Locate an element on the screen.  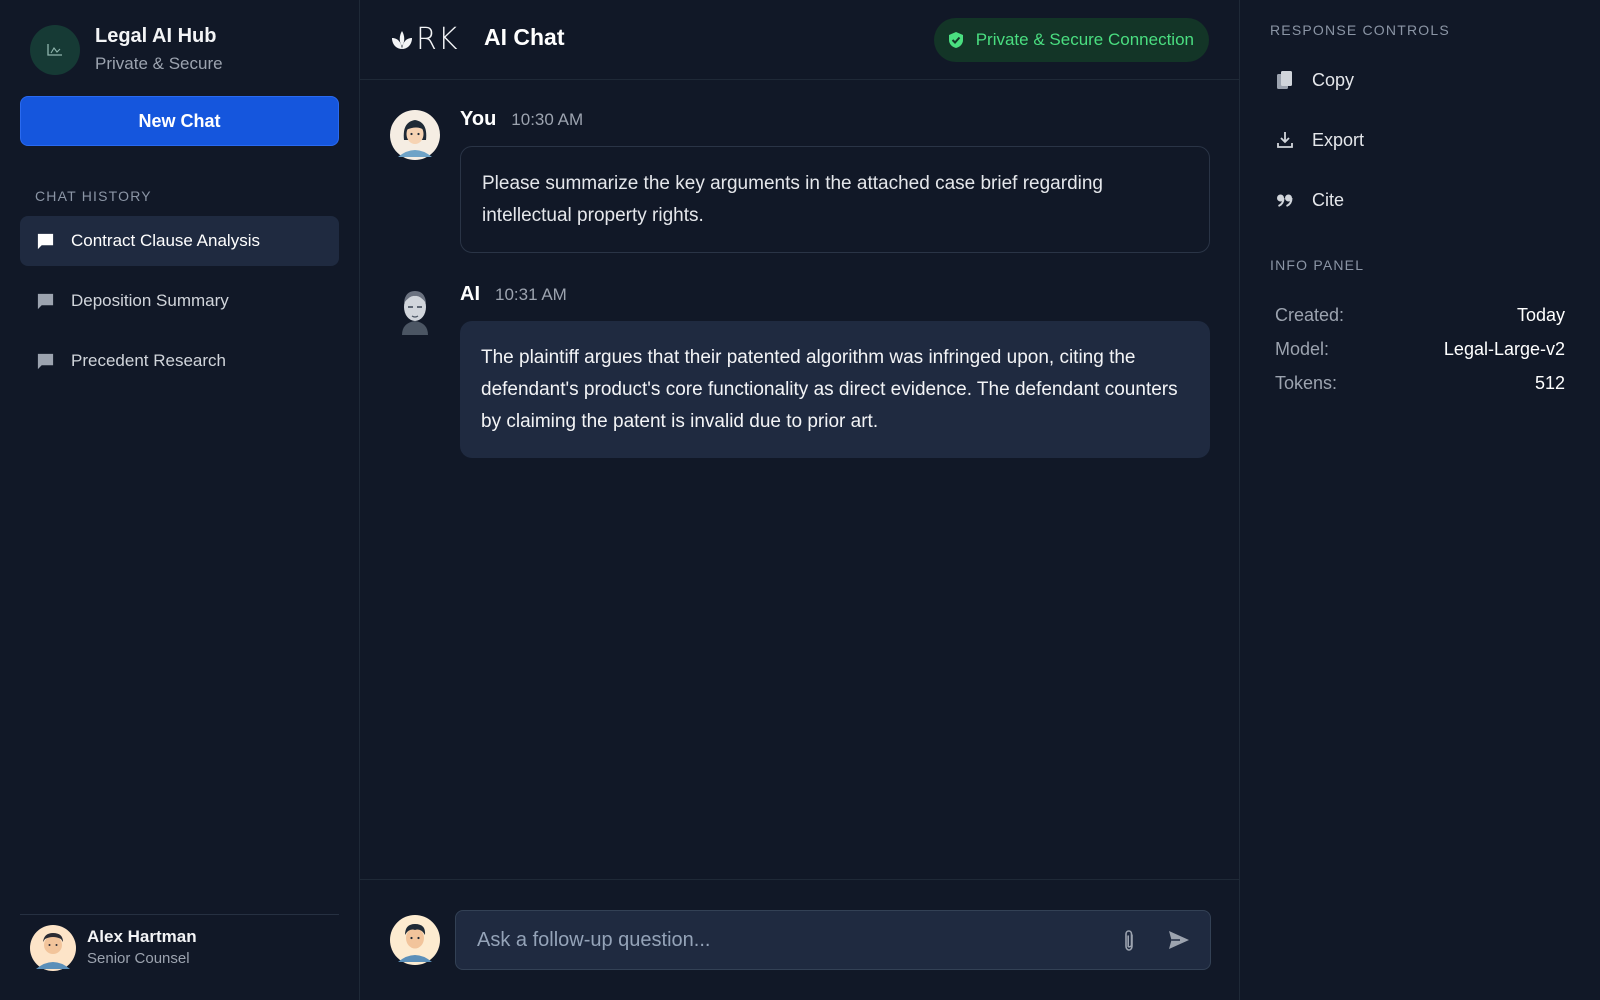
download-icon is located at coordinates (1285, 140).